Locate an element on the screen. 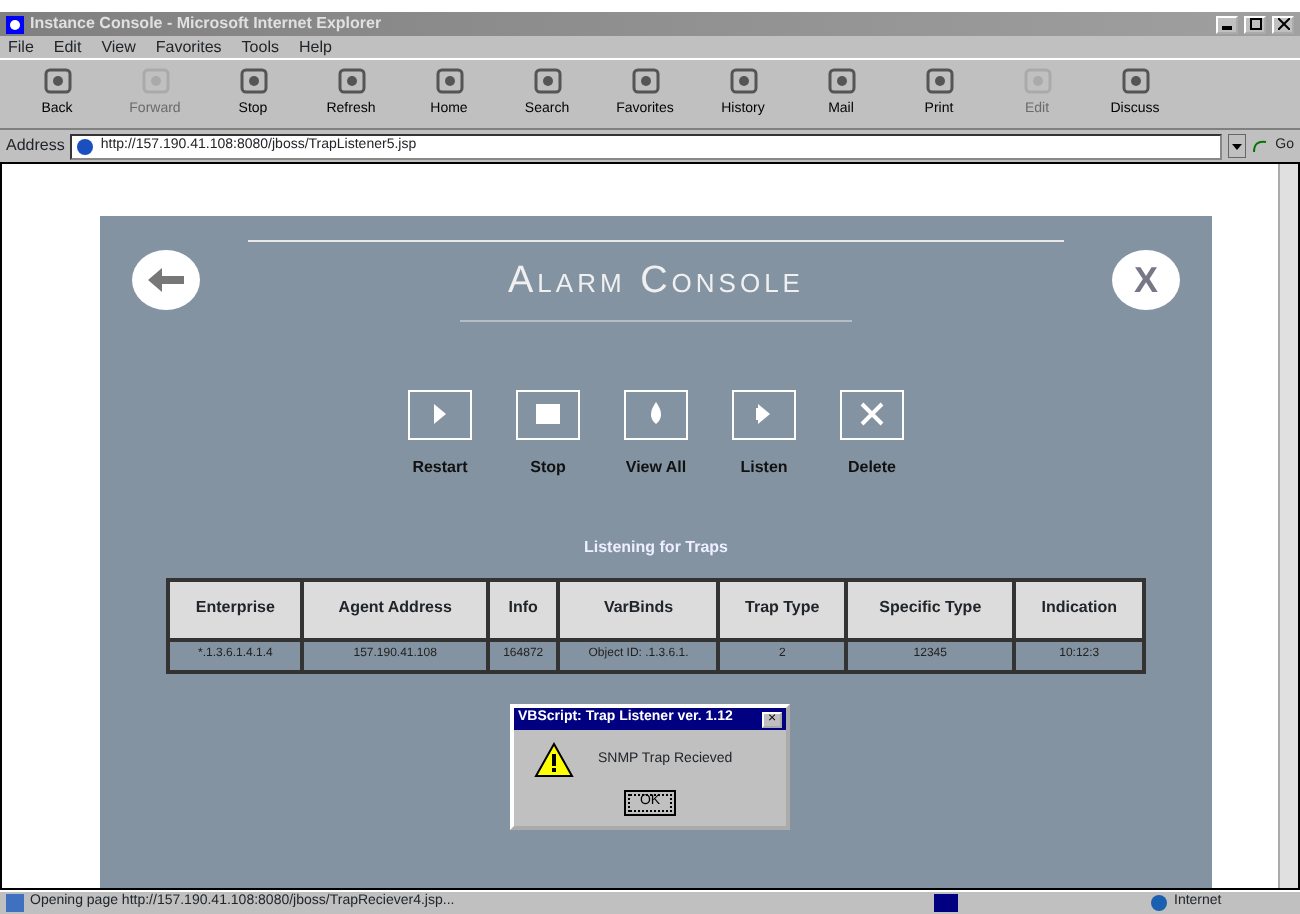 The image size is (1300, 914). browser-icon is located at coordinates (15, 24).